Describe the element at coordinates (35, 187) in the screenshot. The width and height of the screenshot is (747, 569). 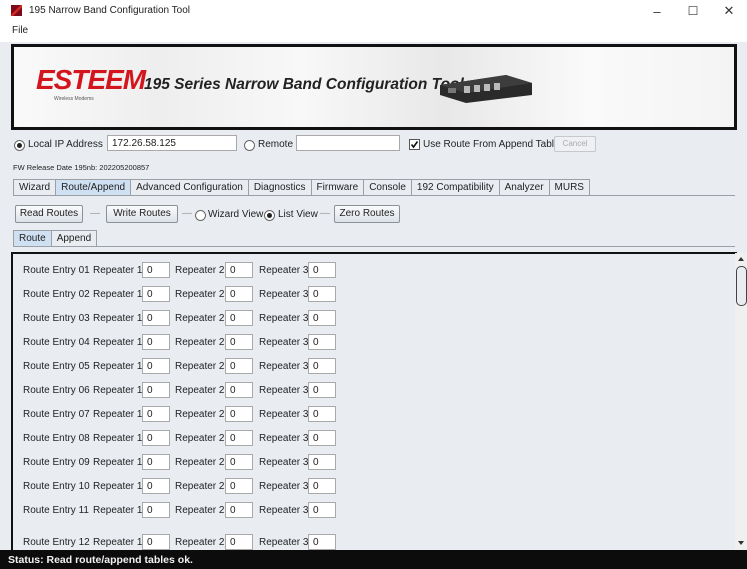
I see `tab-wizard: Wizard` at that location.